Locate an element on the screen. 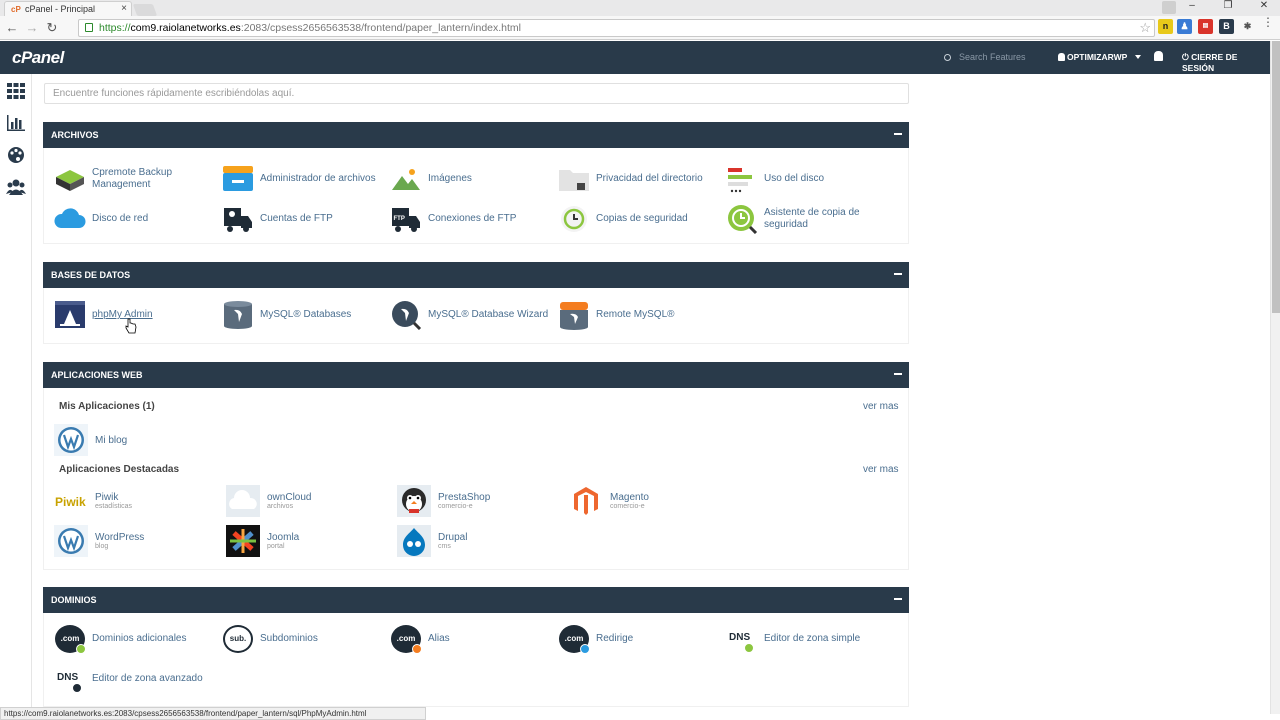 The height and width of the screenshot is (720, 1280). minimize-button: ‒ is located at coordinates (1192, 8).